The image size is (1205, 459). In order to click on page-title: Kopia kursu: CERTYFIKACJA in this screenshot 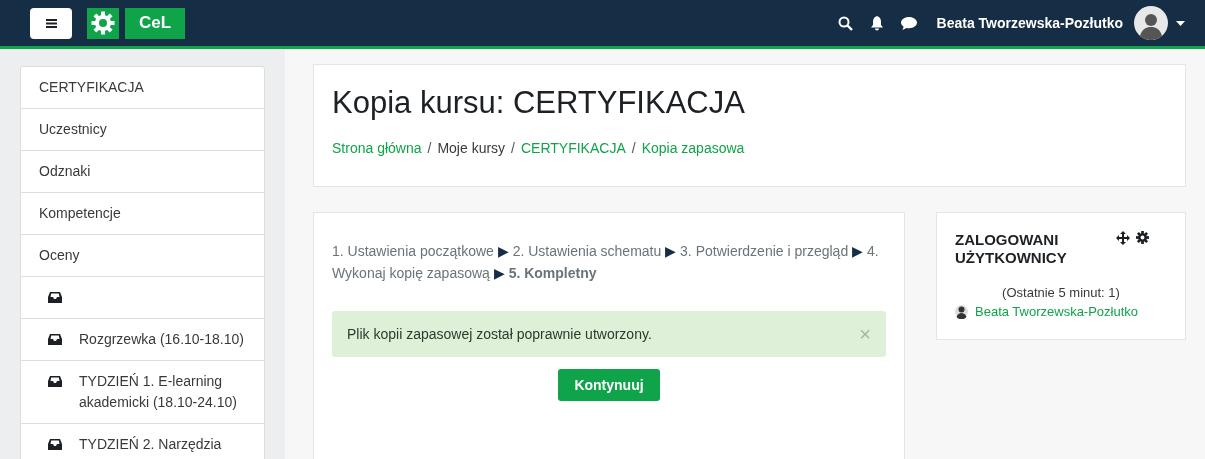, I will do `click(539, 103)`.